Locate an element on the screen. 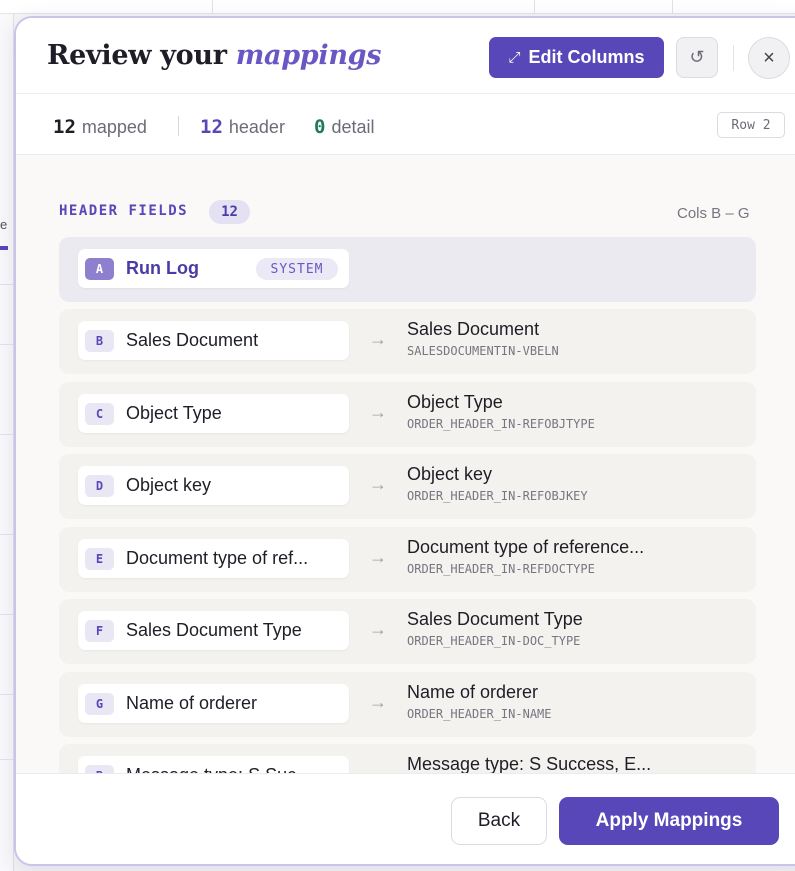  mapping-stats-bar: 12 mapped 12 header 0 detail Row 2 is located at coordinates (405, 124).